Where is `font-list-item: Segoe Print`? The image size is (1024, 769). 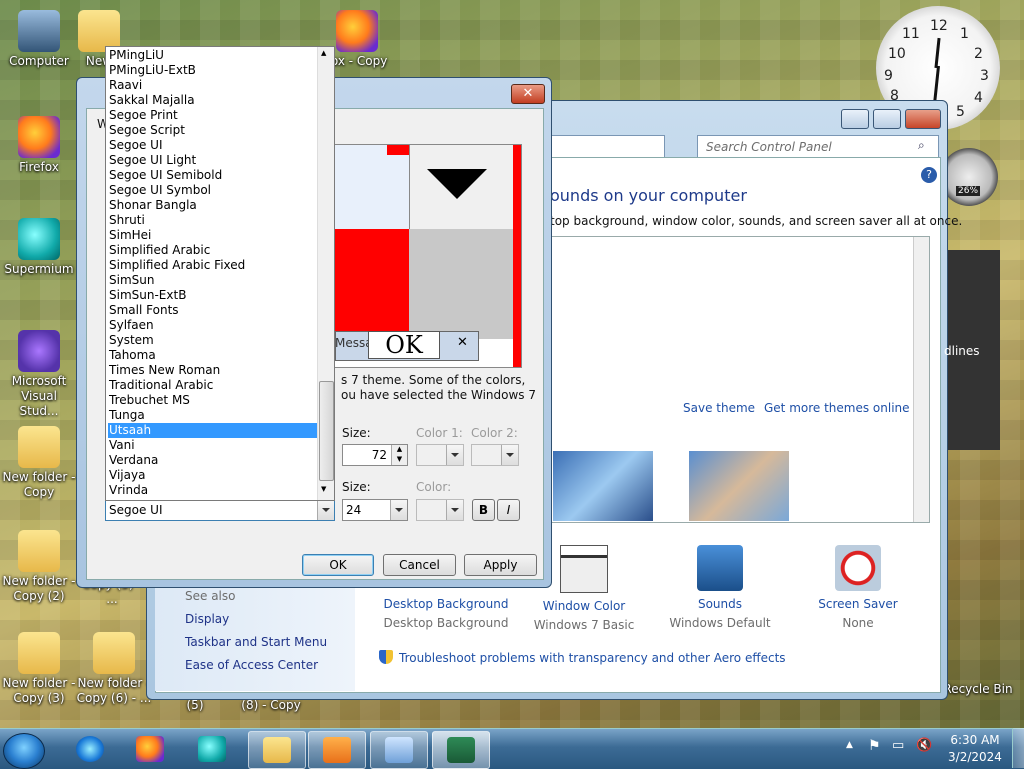 font-list-item: Segoe Print is located at coordinates (212, 115).